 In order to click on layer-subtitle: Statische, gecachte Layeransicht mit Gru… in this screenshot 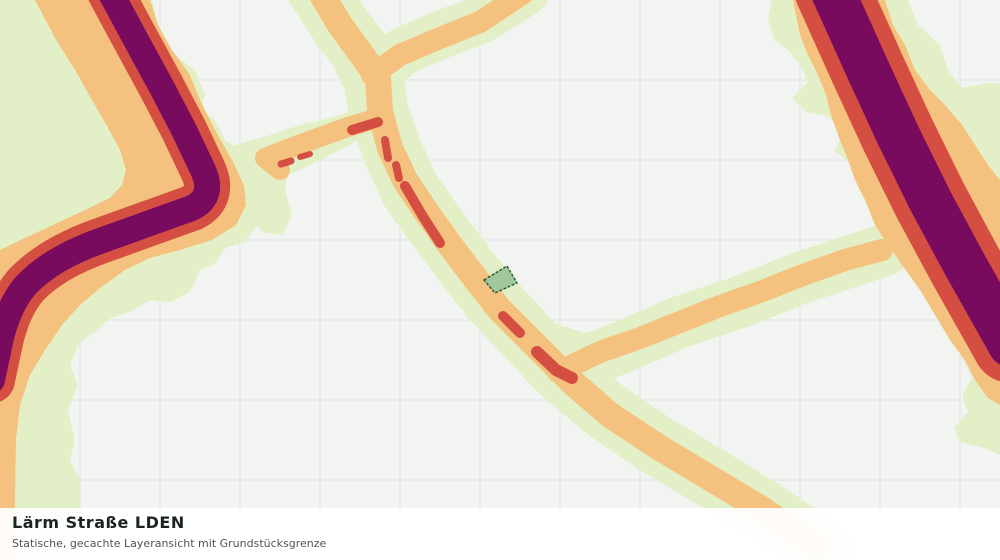, I will do `click(169, 543)`.